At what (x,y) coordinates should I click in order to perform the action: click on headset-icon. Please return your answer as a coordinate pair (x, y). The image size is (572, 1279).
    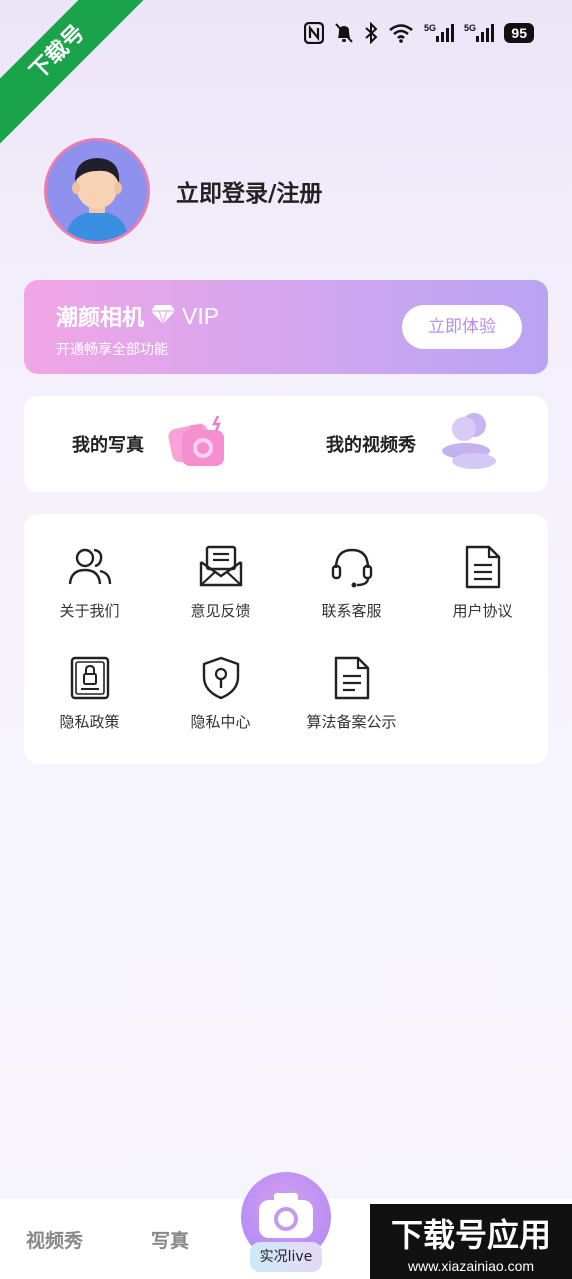
    Looking at the image, I should click on (351, 568).